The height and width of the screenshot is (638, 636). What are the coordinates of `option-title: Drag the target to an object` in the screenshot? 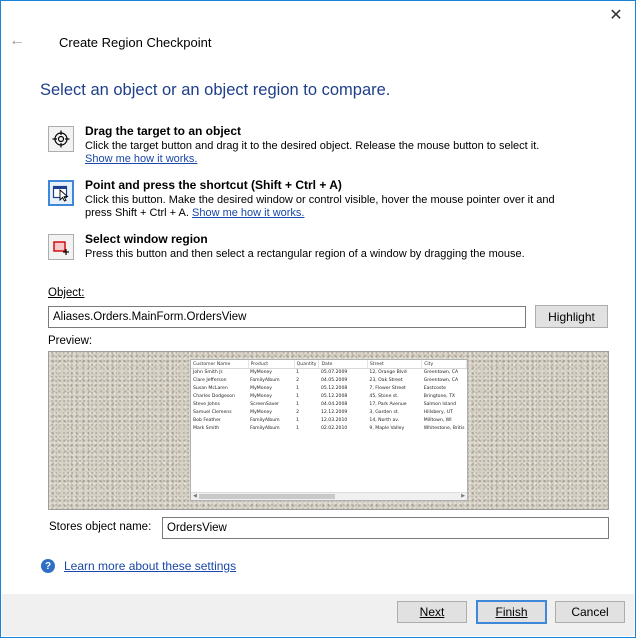 It's located at (163, 131).